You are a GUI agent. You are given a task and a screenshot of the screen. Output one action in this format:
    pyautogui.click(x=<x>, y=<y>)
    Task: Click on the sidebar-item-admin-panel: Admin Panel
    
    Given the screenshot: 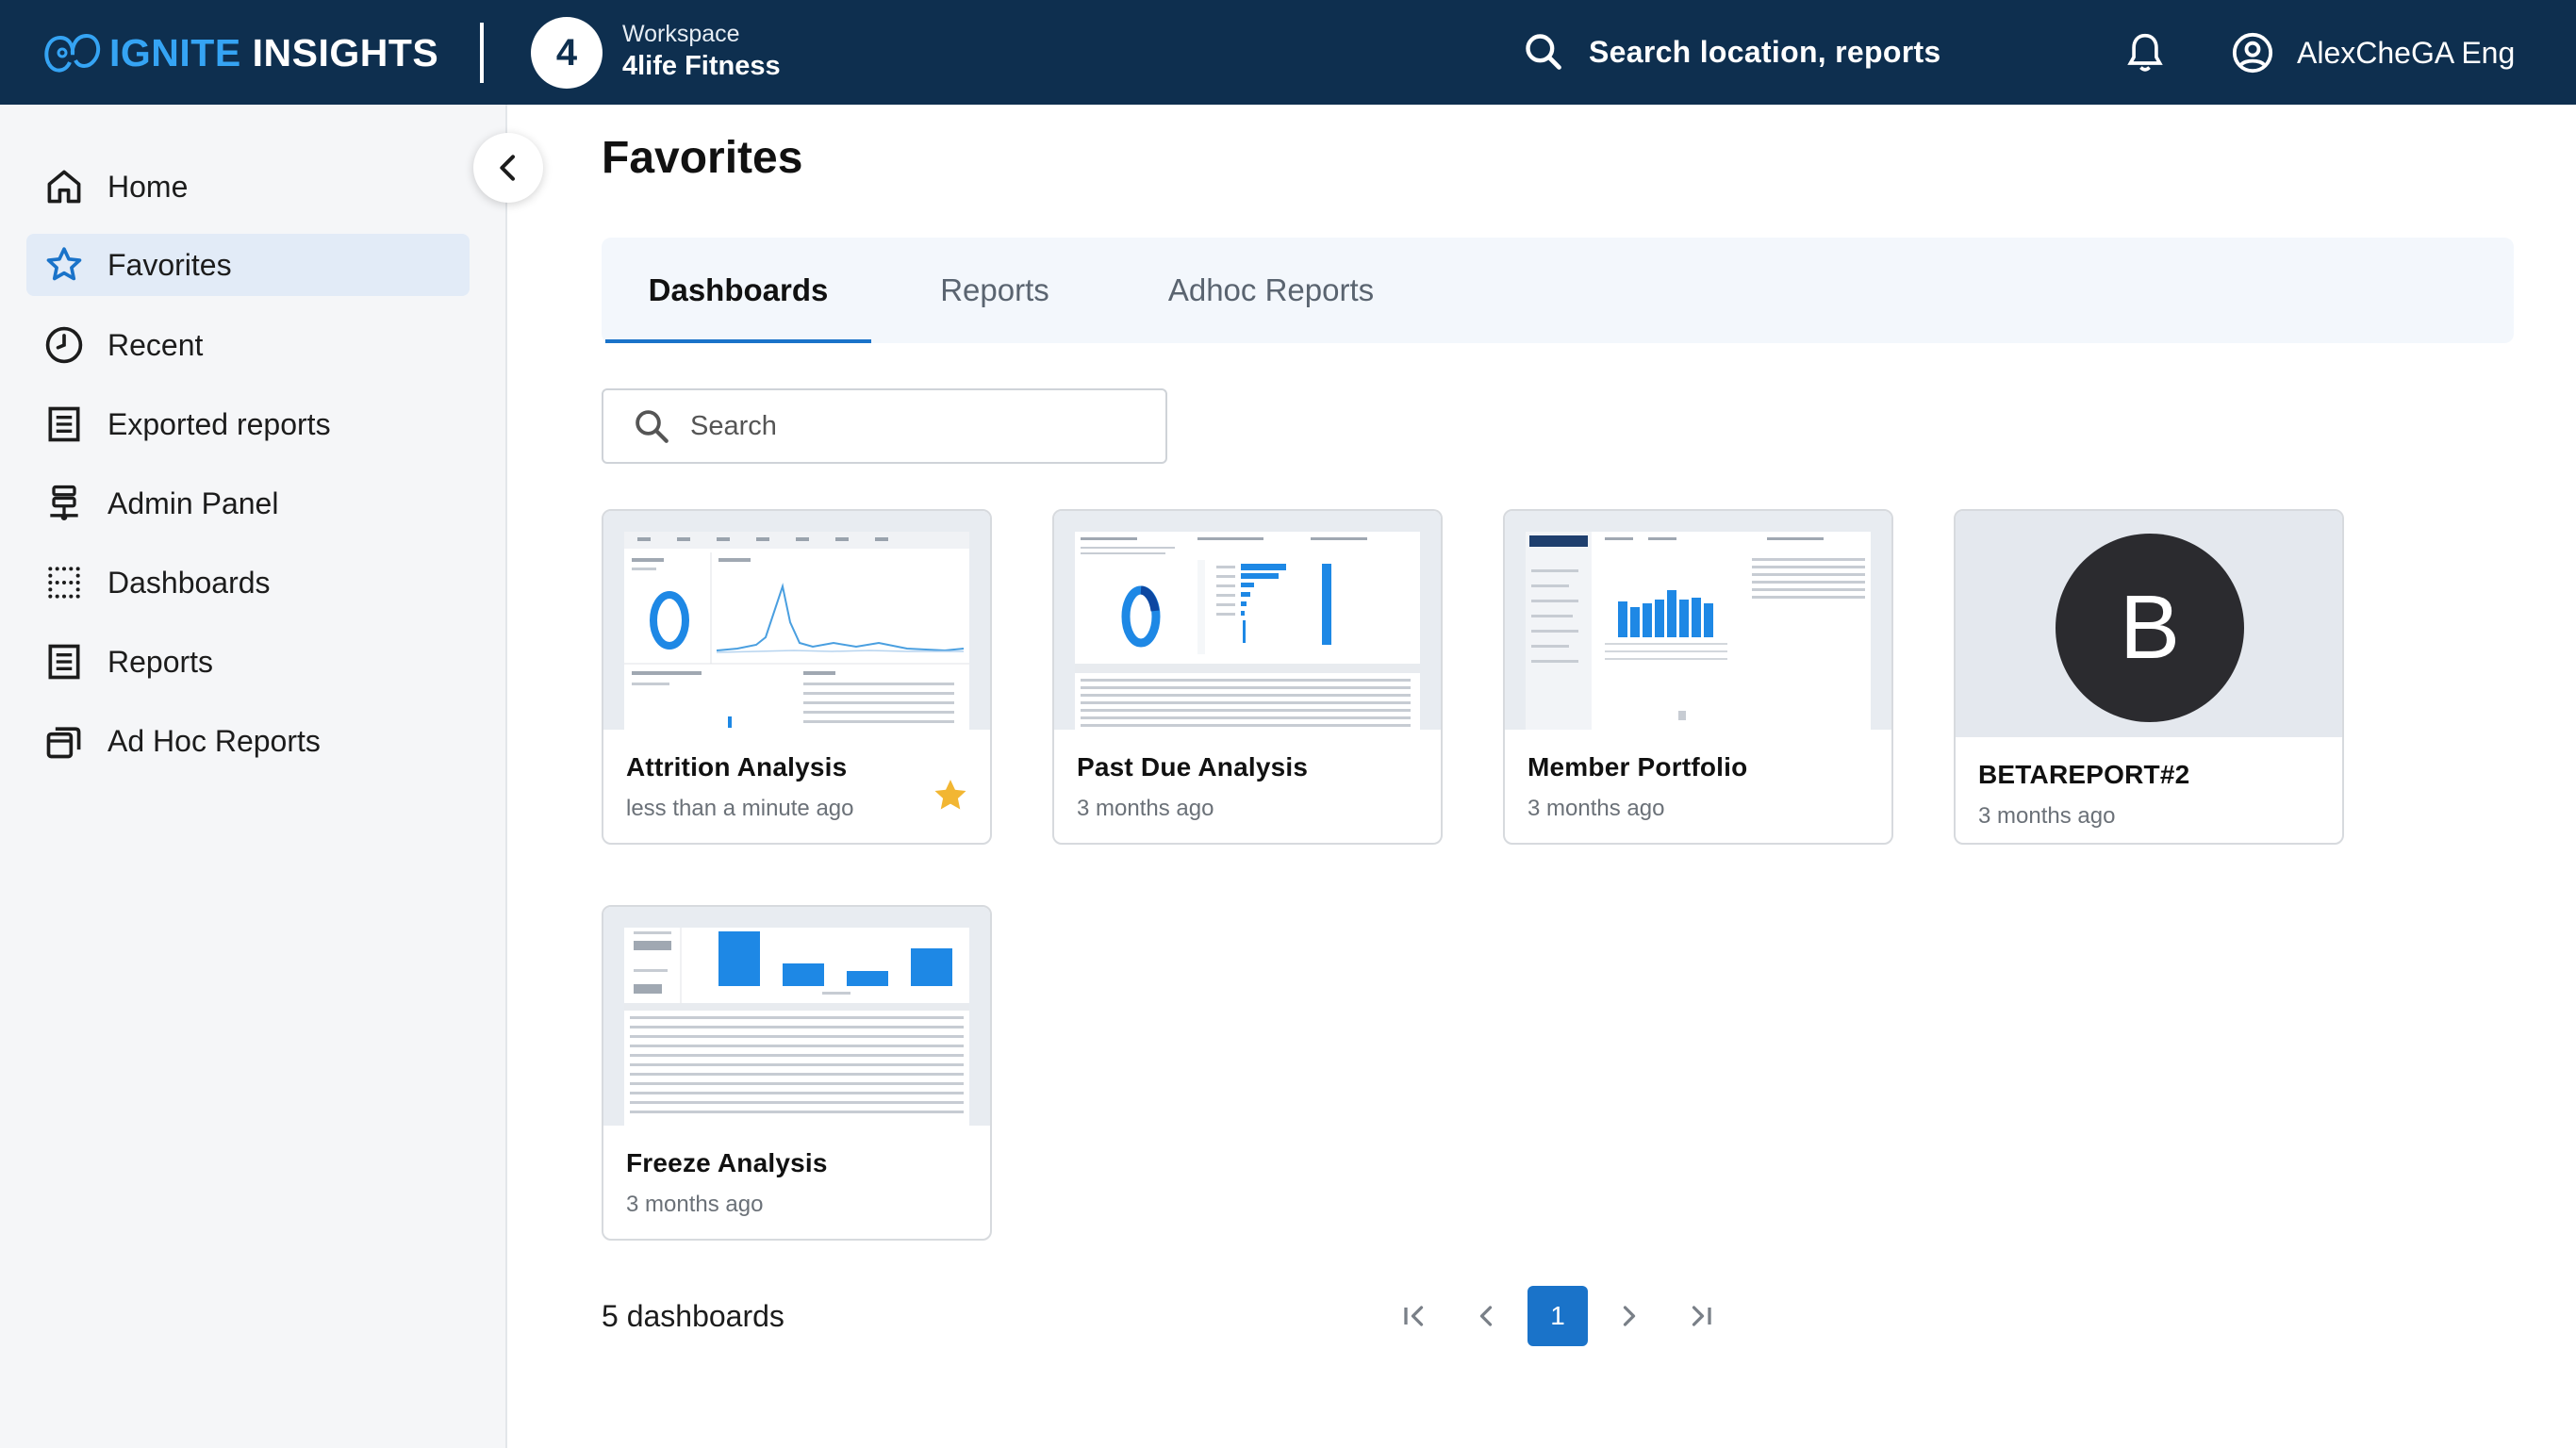 What is the action you would take?
    pyautogui.click(x=248, y=503)
    